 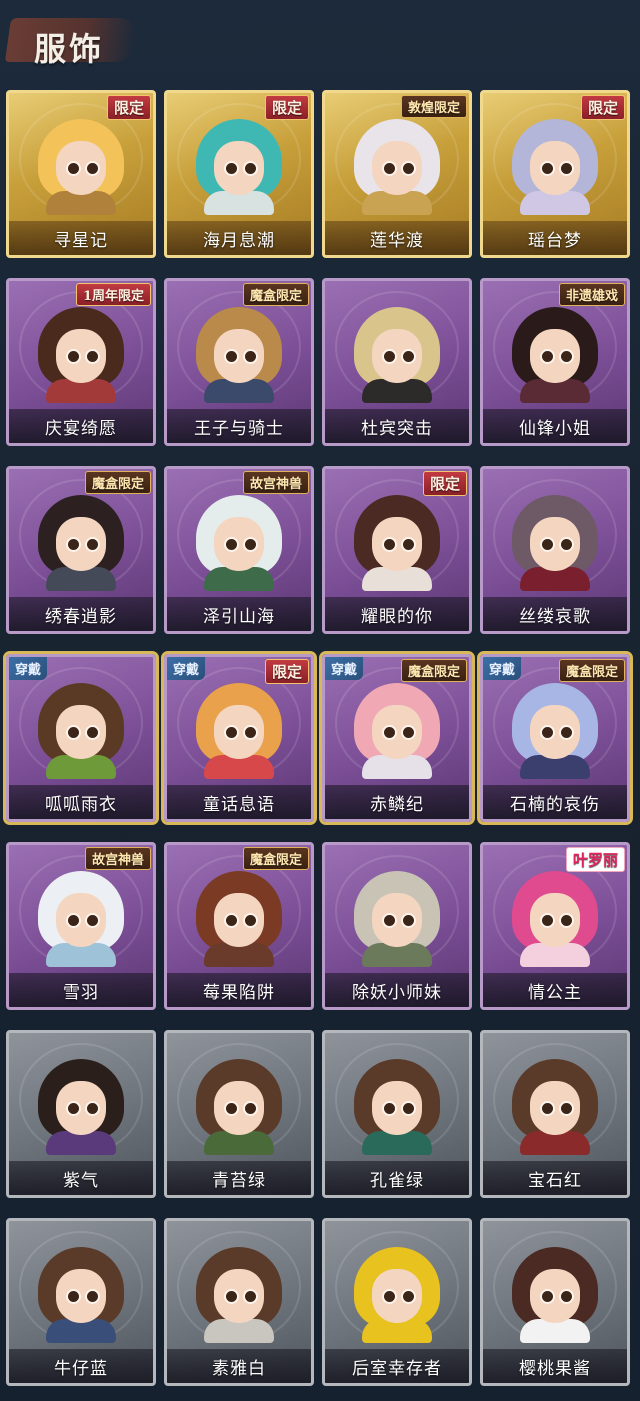 I want to click on outfit-card: 樱桃果酱, so click(x=555, y=1302).